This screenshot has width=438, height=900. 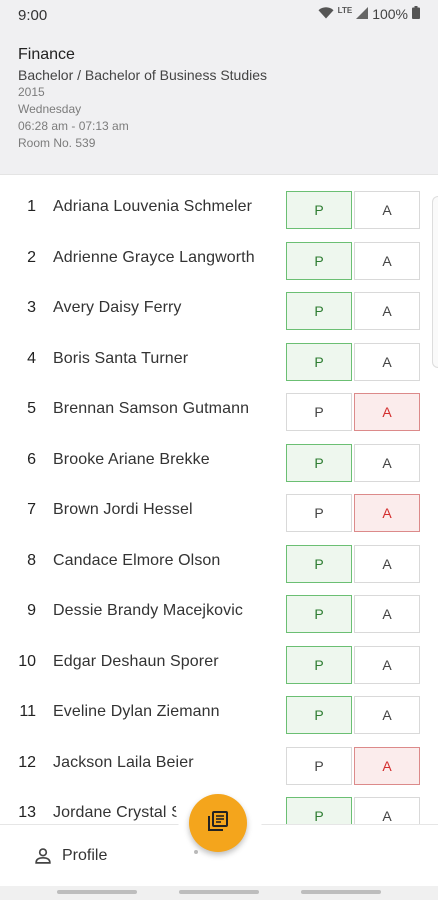 I want to click on person-icon, so click(x=43, y=856).